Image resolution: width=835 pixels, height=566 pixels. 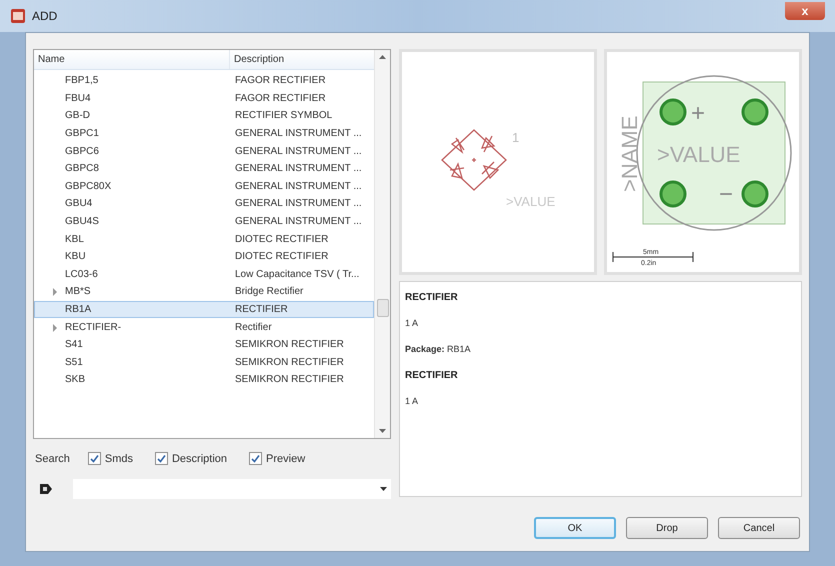 I want to click on table-row: KBL DIOTEC RECTIFIER, so click(x=204, y=239).